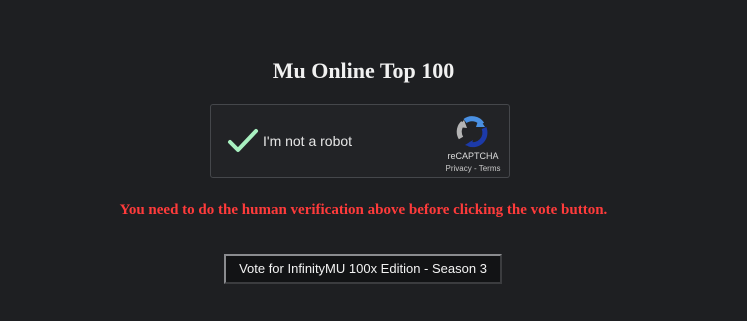 Image resolution: width=747 pixels, height=321 pixels. Describe the element at coordinates (459, 168) in the screenshot. I see `privacy-link: Privacy` at that location.